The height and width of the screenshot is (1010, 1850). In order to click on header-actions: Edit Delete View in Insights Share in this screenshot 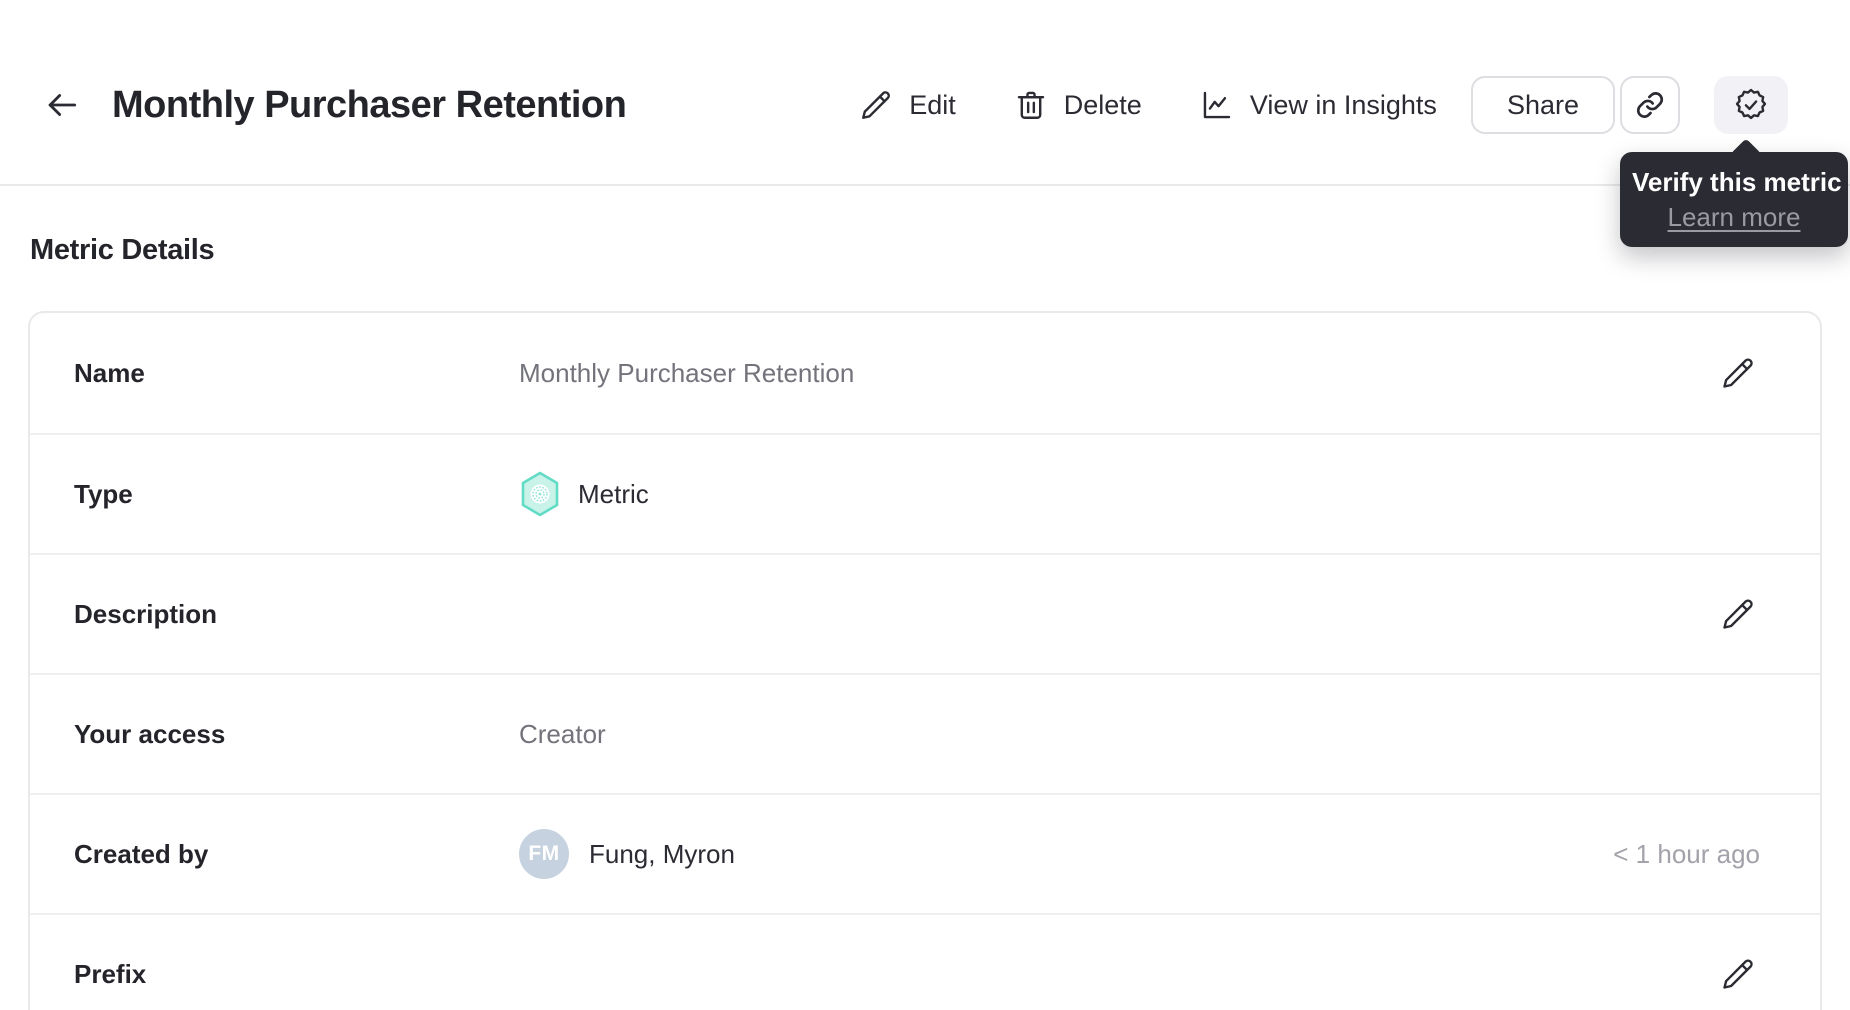, I will do `click(1323, 105)`.